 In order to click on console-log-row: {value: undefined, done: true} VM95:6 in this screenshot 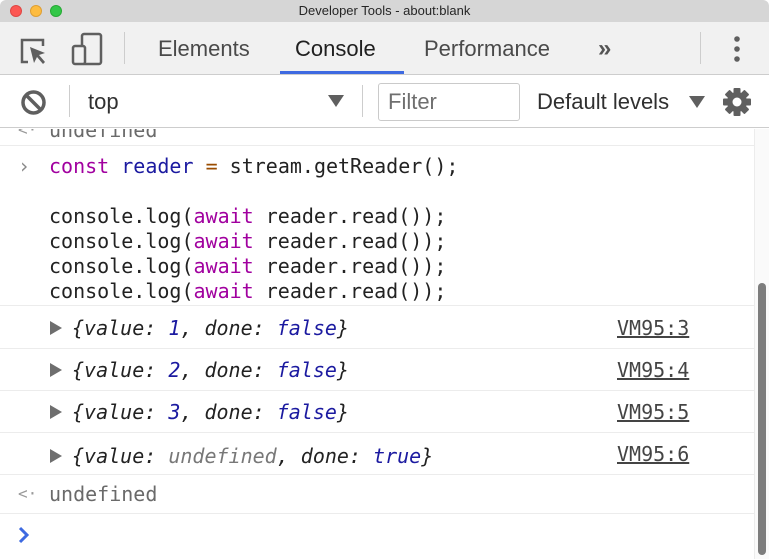, I will do `click(377, 454)`.